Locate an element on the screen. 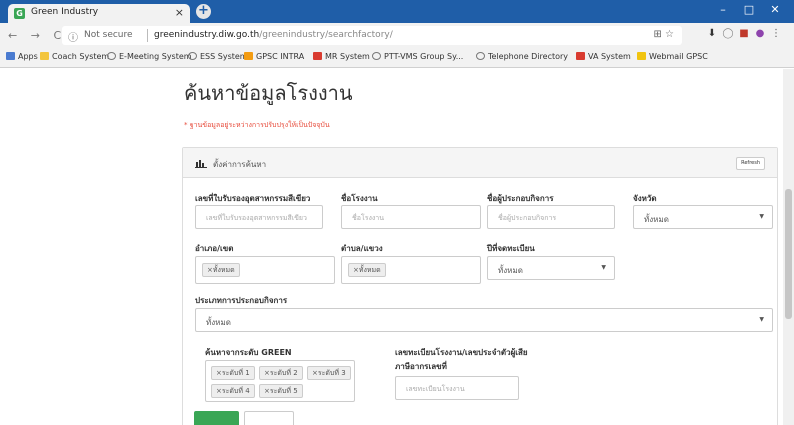 The height and width of the screenshot is (425, 794). maximize-icon: □ is located at coordinates (749, 9).